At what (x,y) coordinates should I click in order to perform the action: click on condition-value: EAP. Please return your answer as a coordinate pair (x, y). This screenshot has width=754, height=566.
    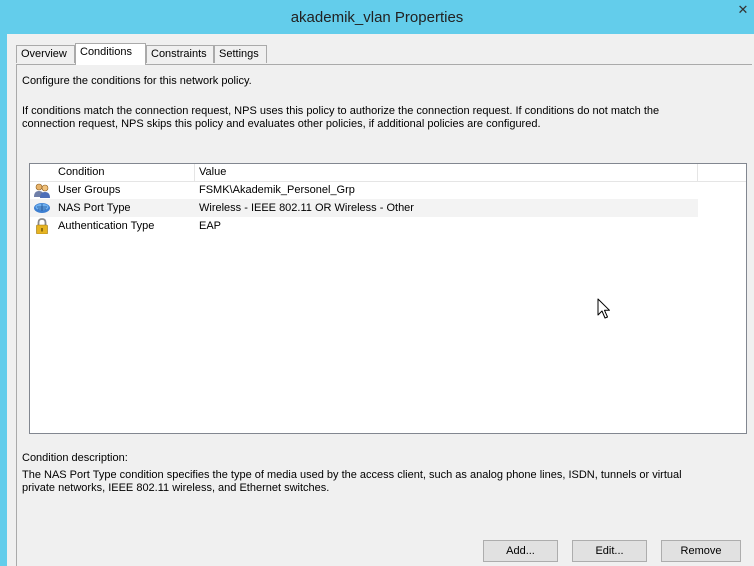
    Looking at the image, I should click on (210, 226).